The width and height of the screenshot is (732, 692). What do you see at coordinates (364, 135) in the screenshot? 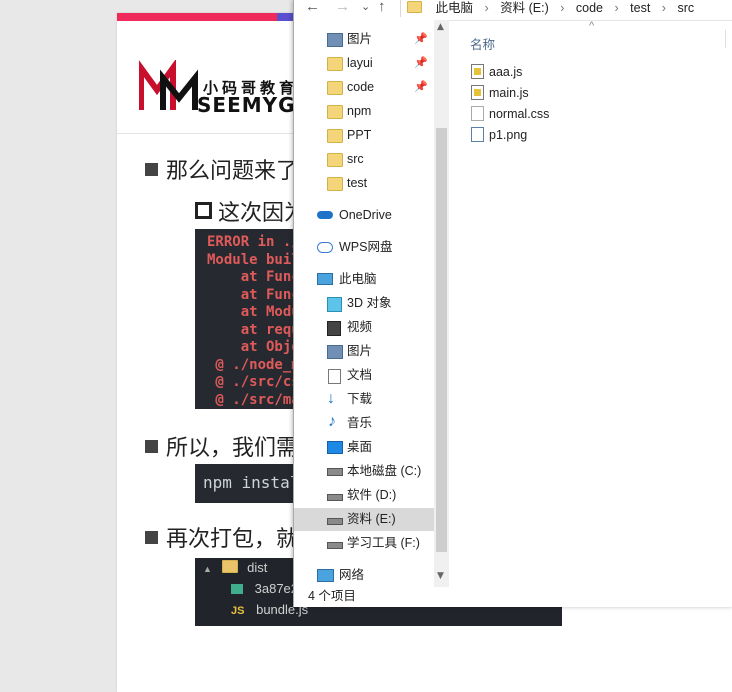
I see `nav-item-ppt: PPT` at bounding box center [364, 135].